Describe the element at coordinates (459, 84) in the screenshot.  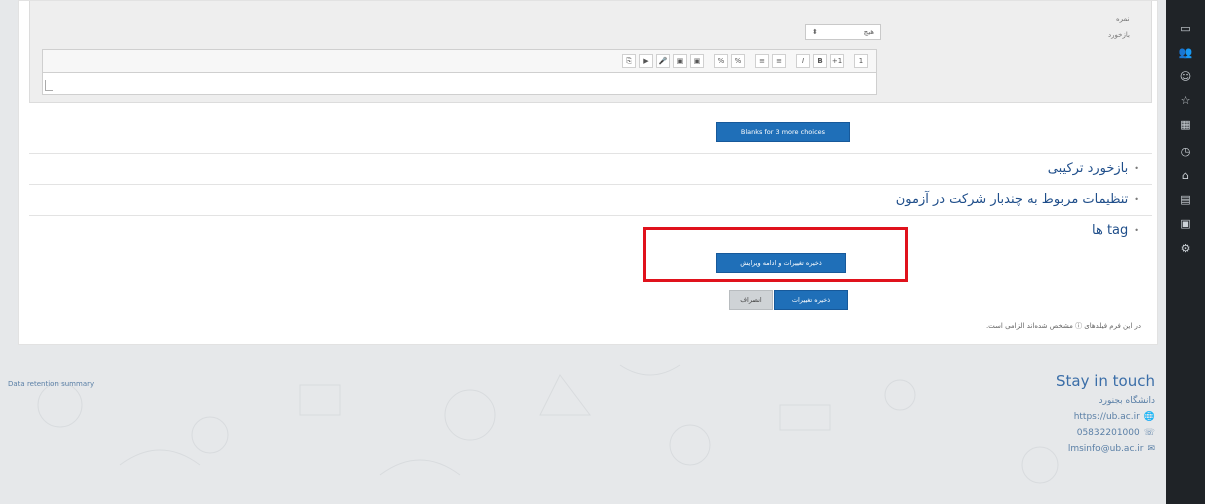
I see `feedback-editor-textarea` at that location.